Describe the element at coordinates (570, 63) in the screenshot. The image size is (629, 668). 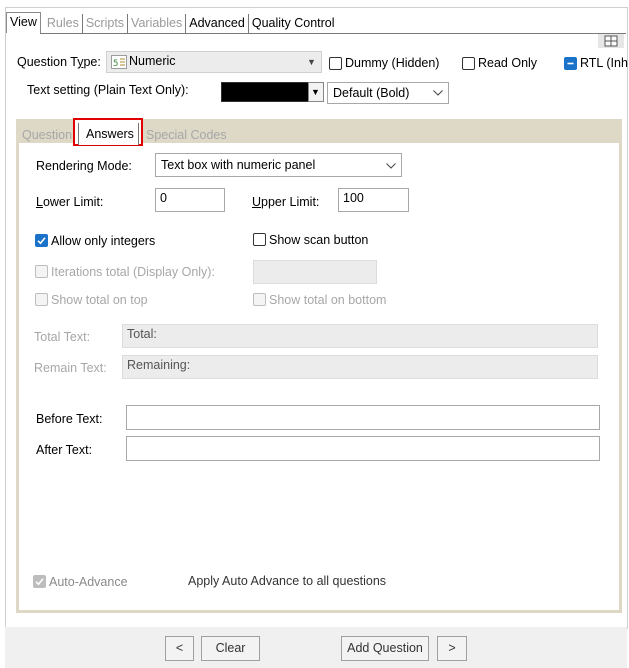
I see `rtl-checkbox` at that location.